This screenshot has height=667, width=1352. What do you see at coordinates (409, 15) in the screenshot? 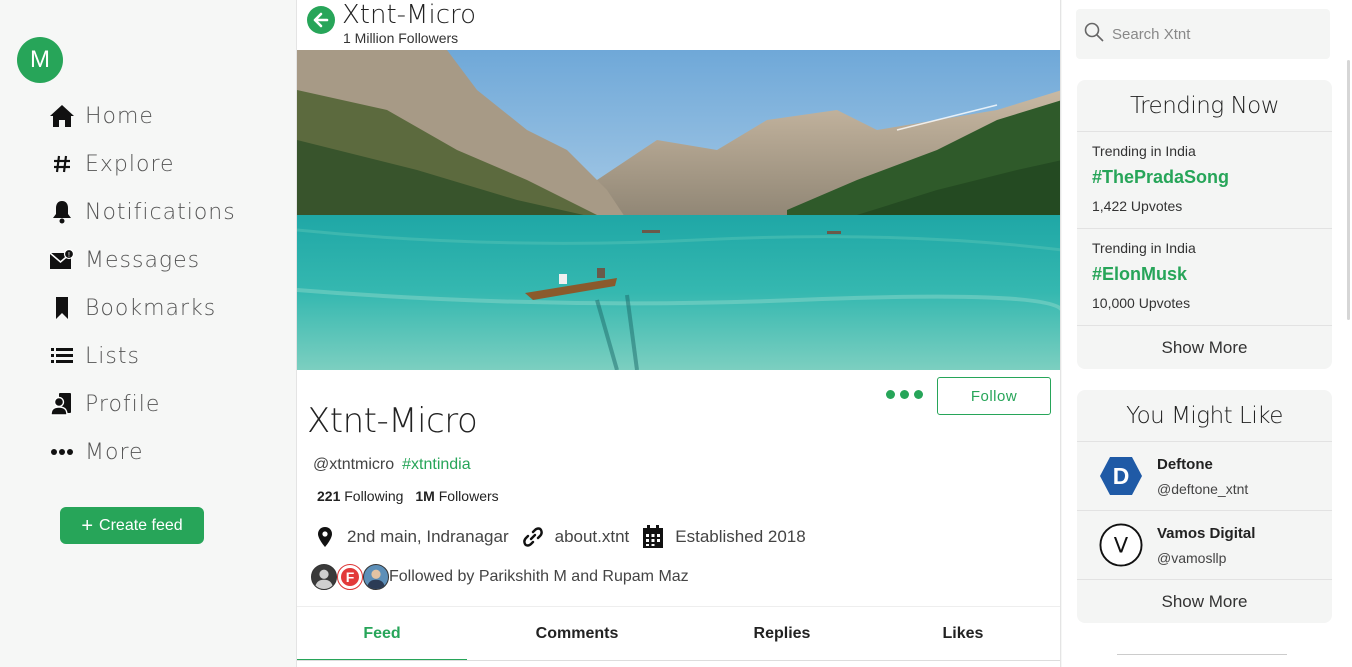
I see `header-title: Xtnt-Micro` at bounding box center [409, 15].